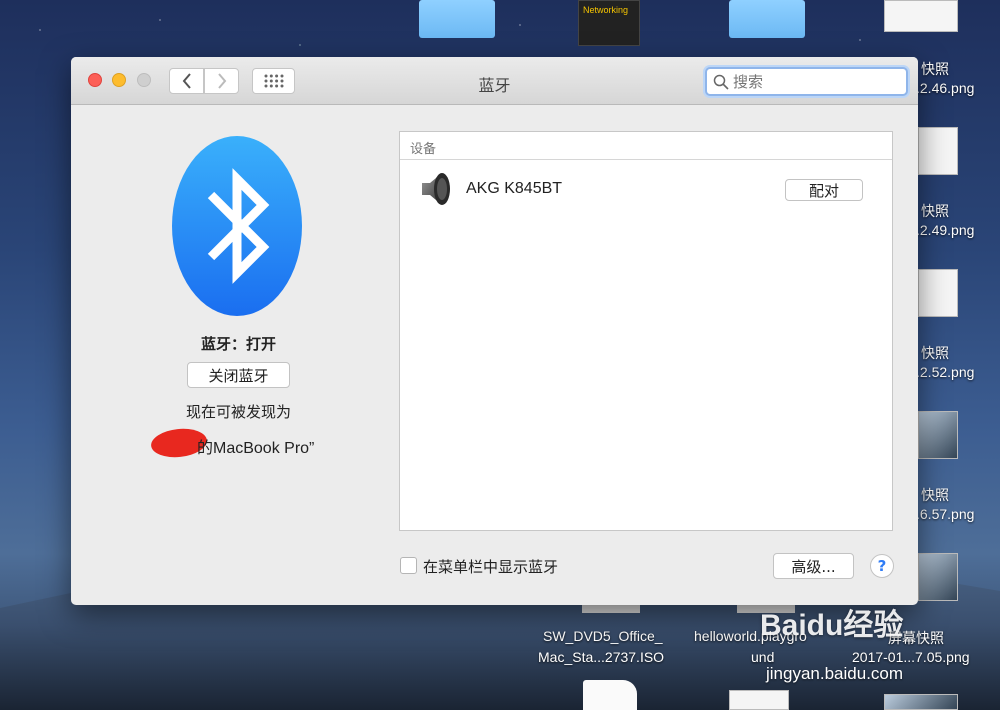 This screenshot has width=1000, height=710. What do you see at coordinates (763, 657) in the screenshot?
I see `desktop-file-label: und` at bounding box center [763, 657].